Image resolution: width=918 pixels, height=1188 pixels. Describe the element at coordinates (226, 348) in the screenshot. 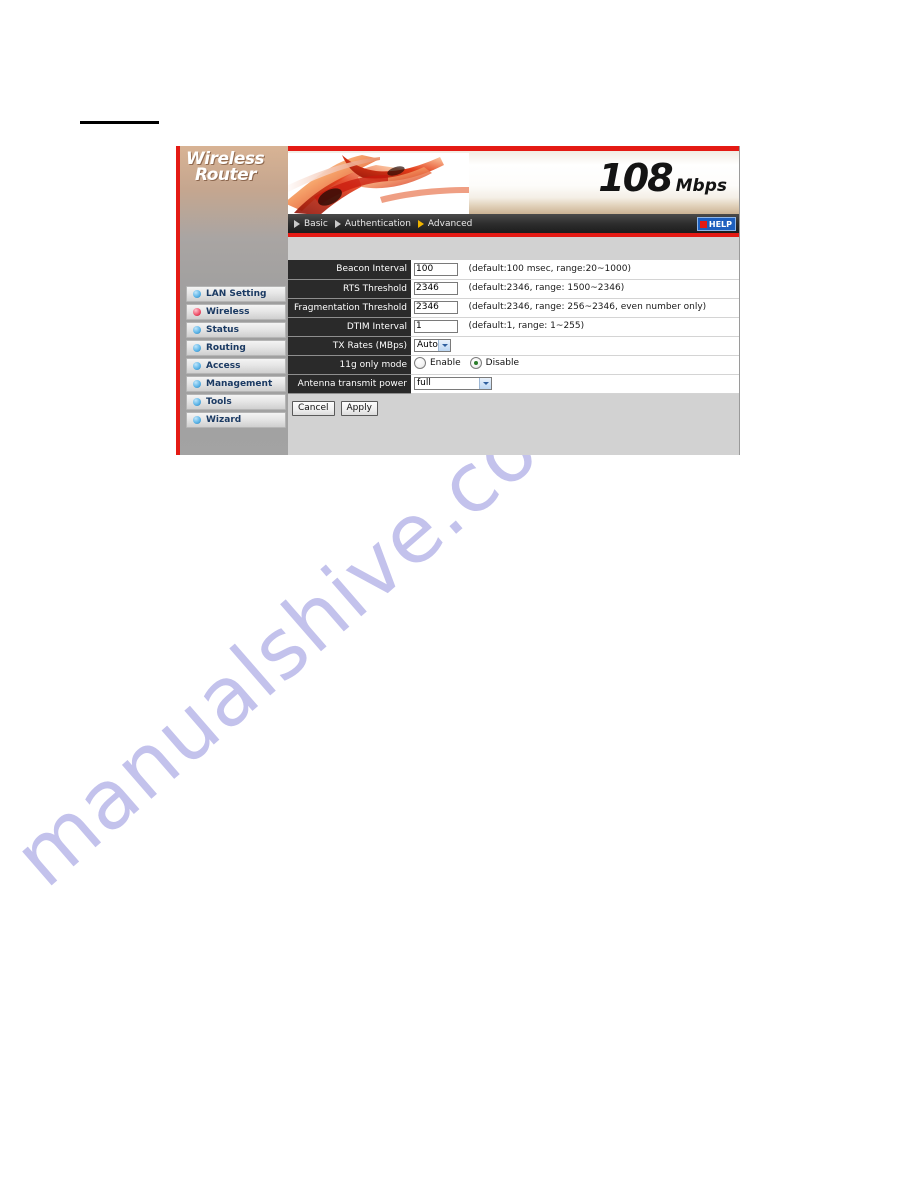

I see `sidebar-item-label: Routing` at that location.